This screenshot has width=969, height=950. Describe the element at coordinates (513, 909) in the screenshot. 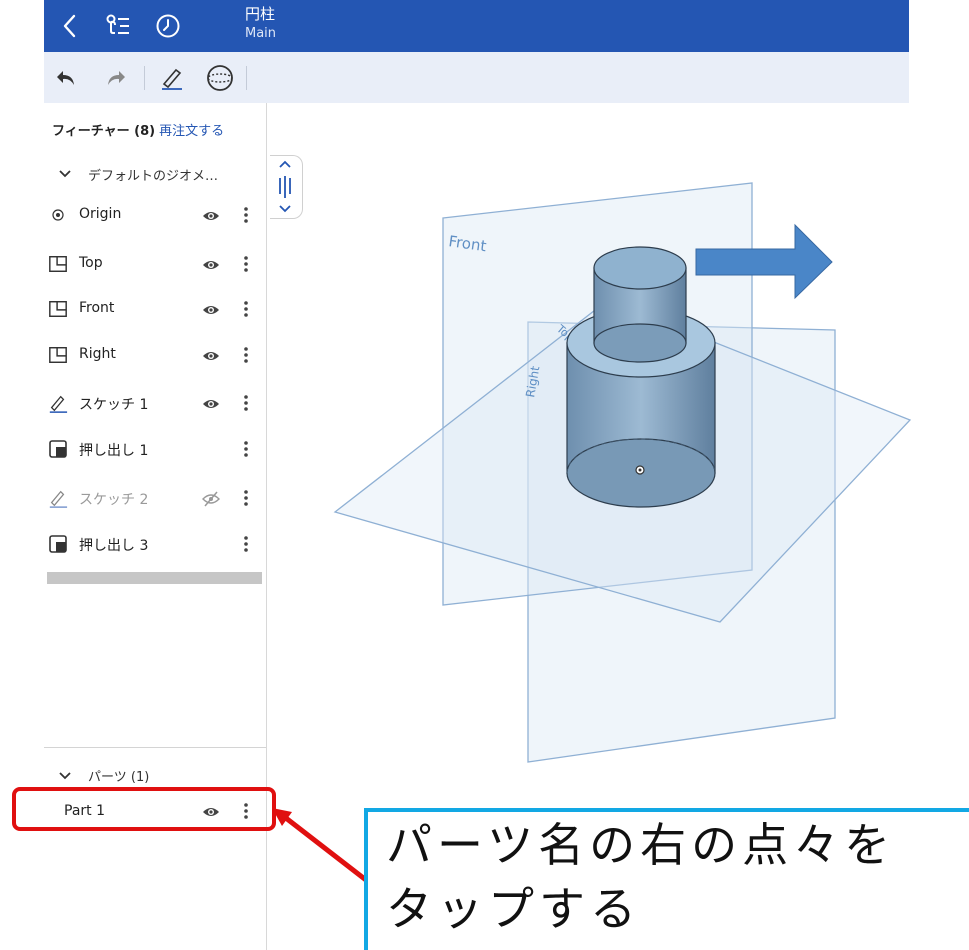

I see `callout-line-2: タップする` at that location.